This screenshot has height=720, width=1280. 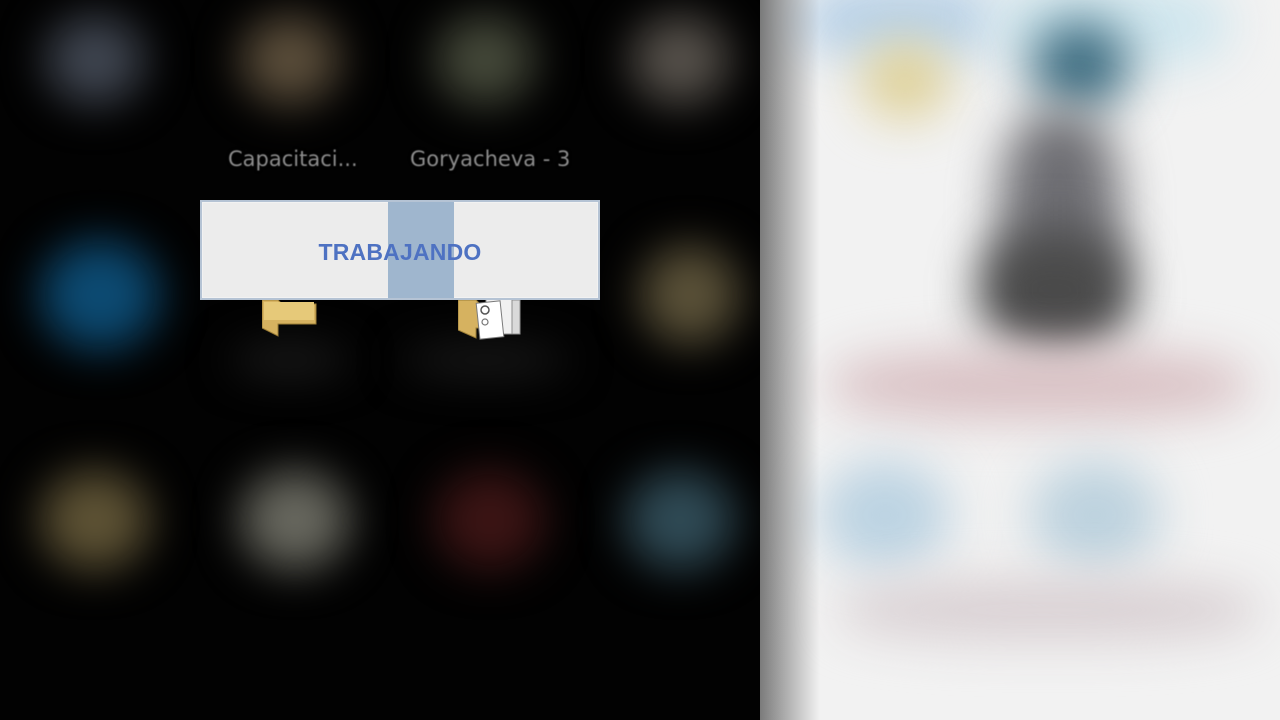 I want to click on status-text: TRABAJANDO, so click(x=400, y=252).